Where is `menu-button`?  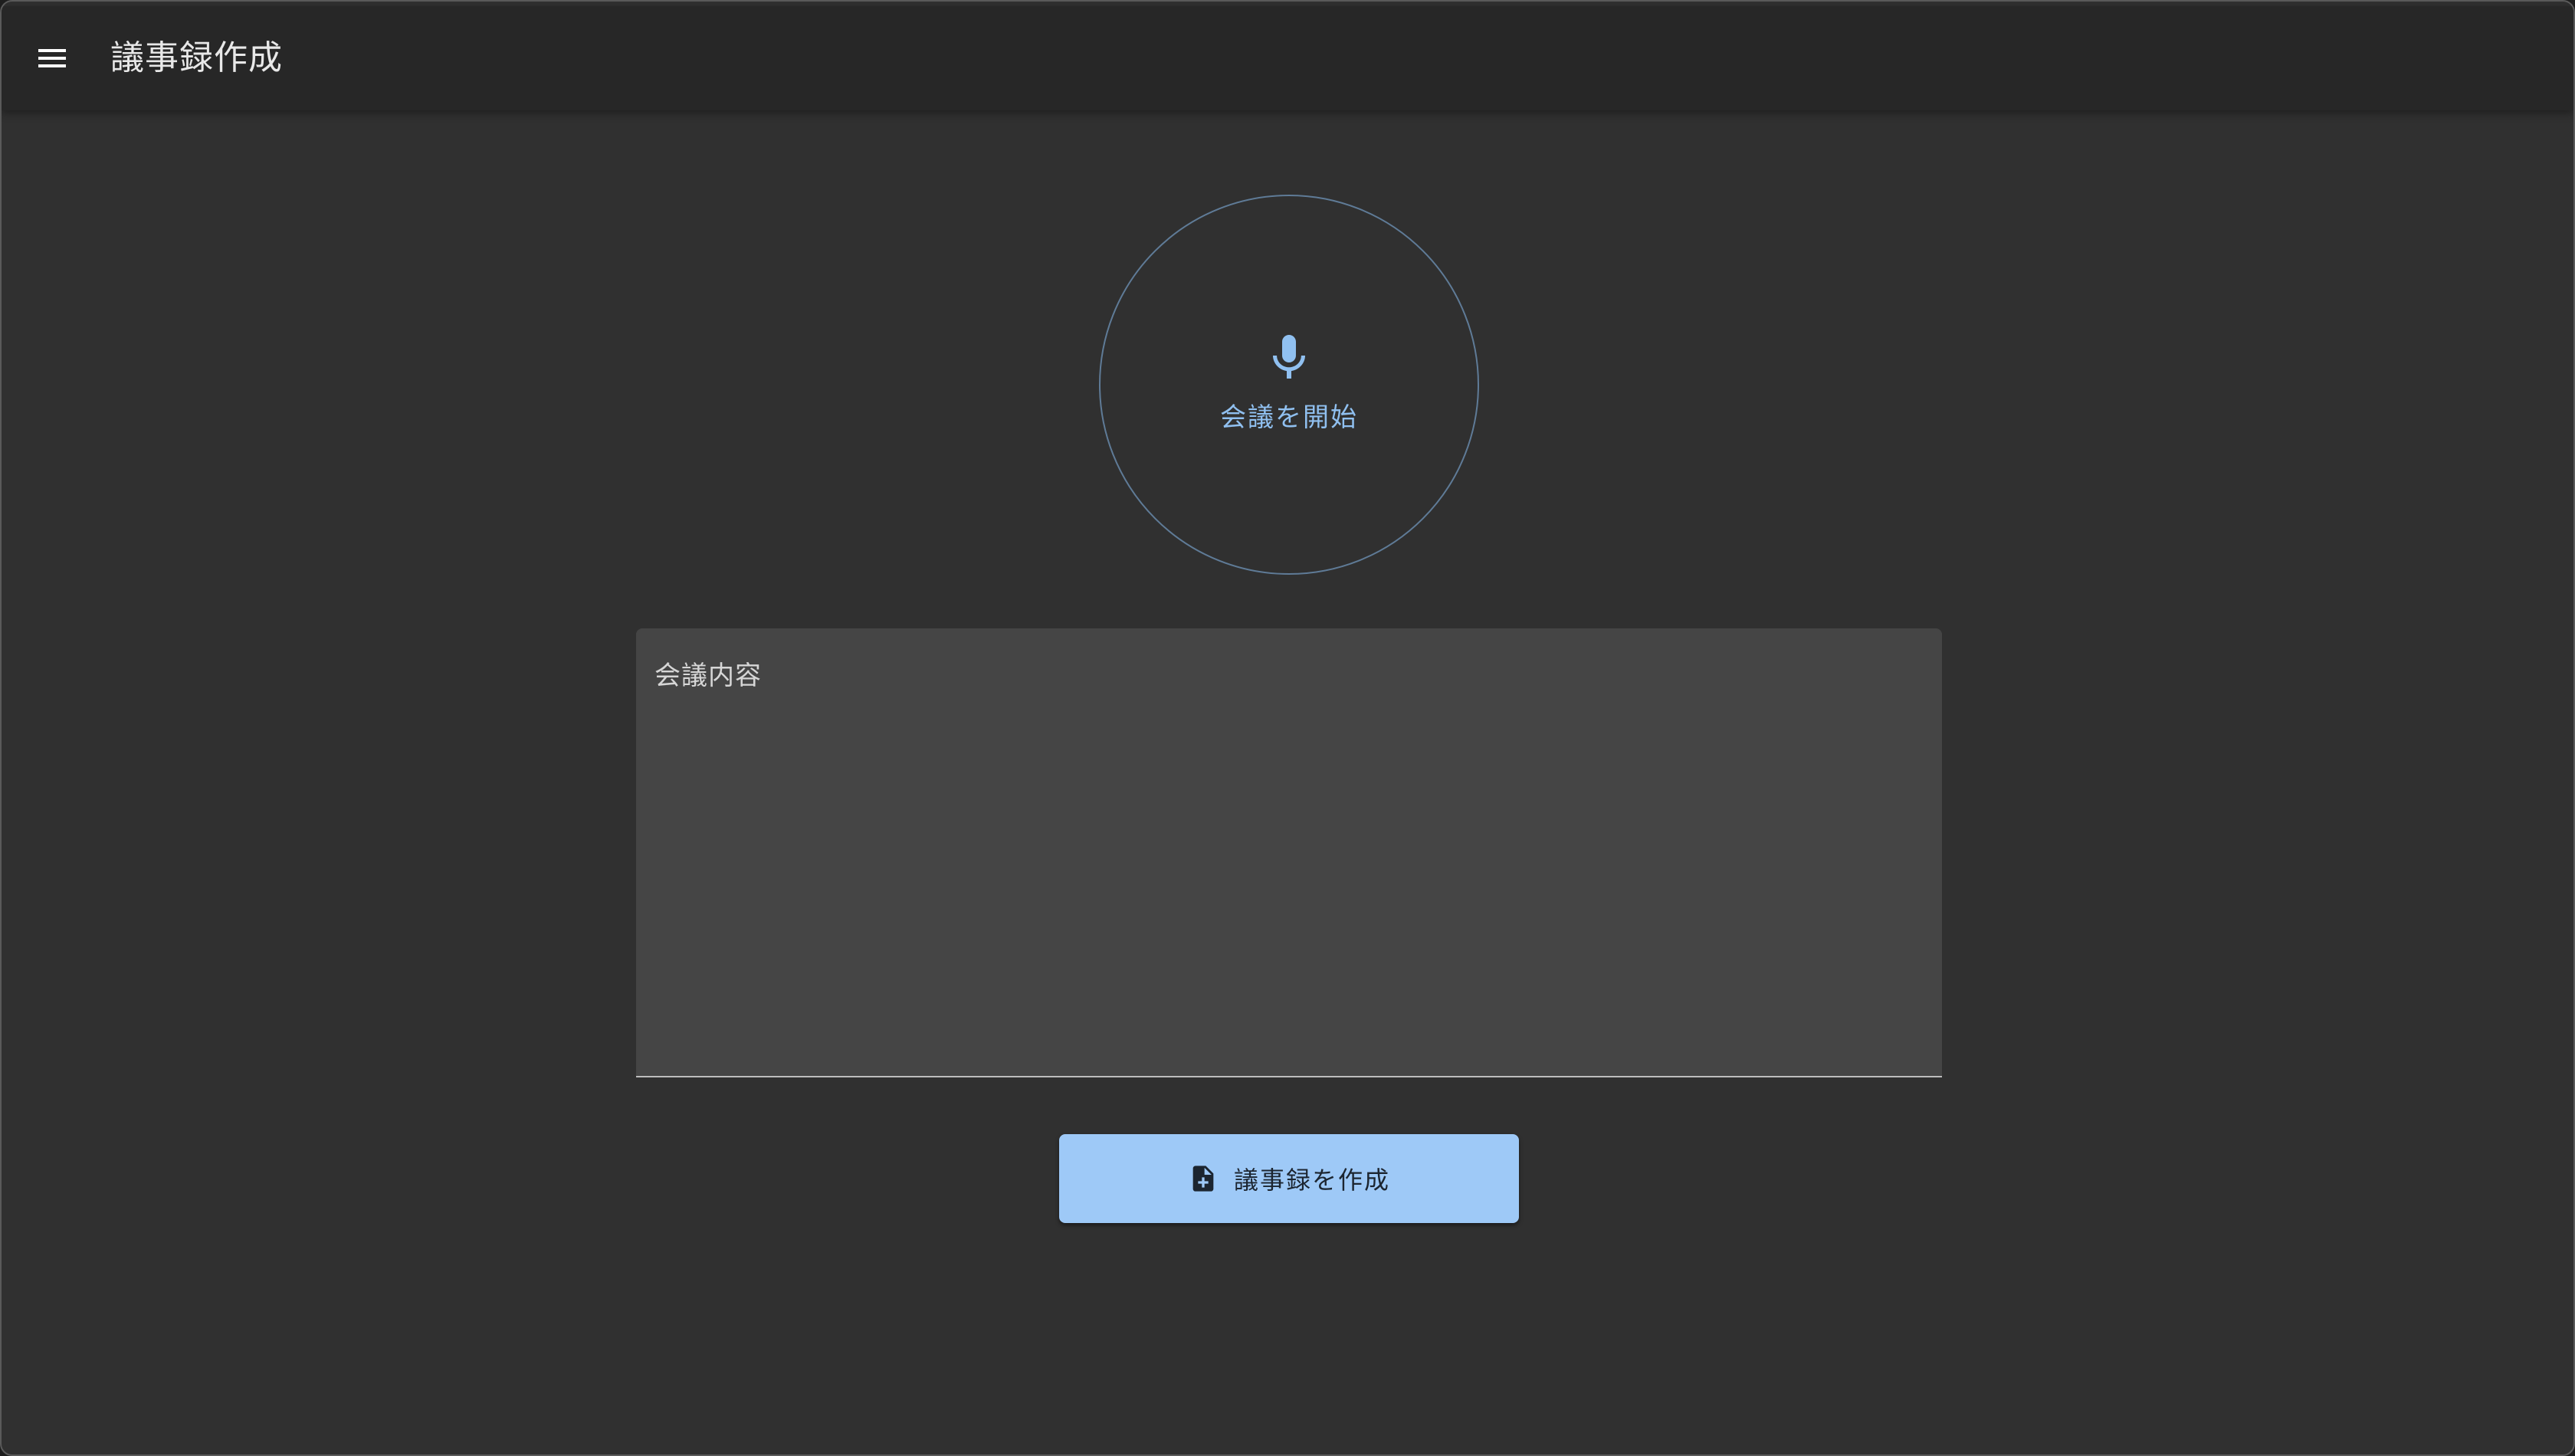 menu-button is located at coordinates (52, 58).